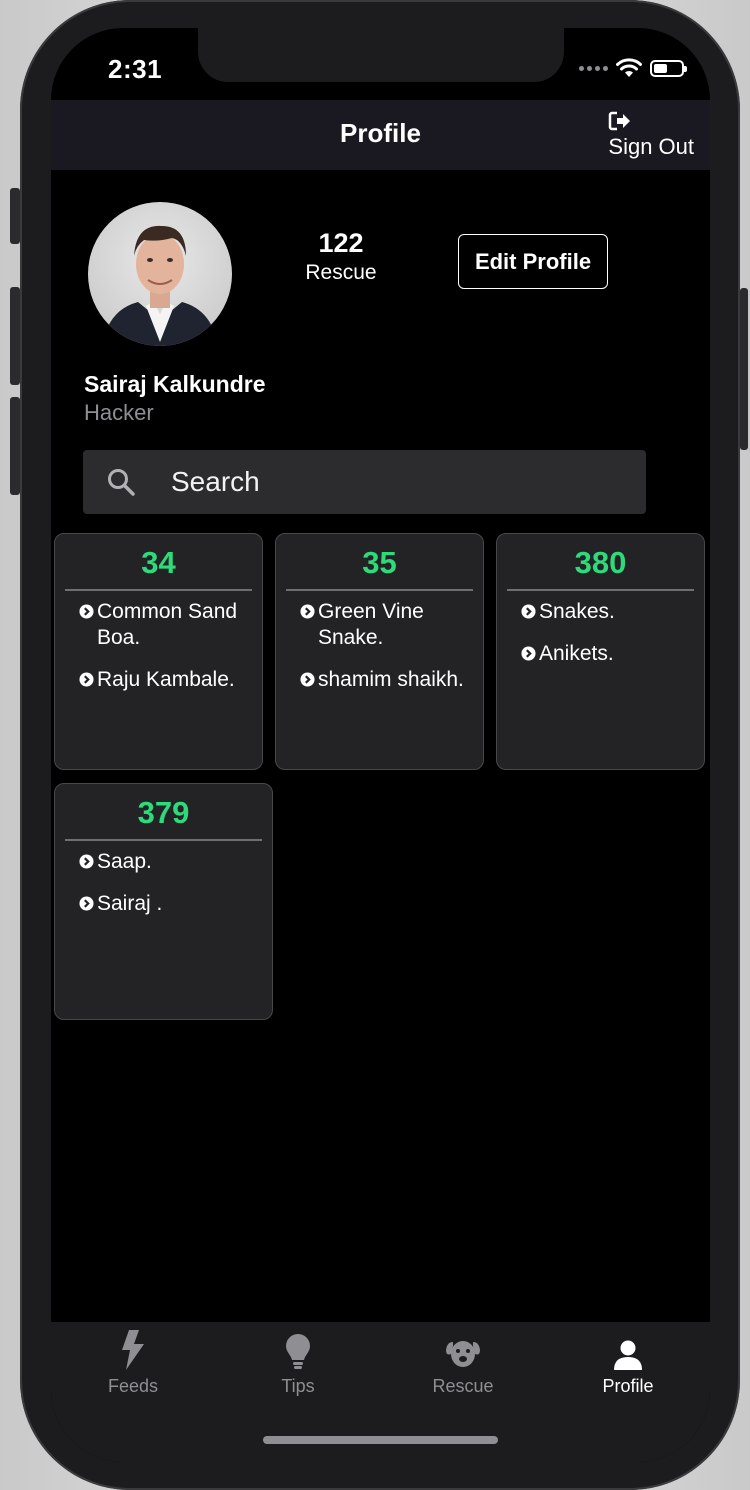  I want to click on volume-up-button, so click(15, 336).